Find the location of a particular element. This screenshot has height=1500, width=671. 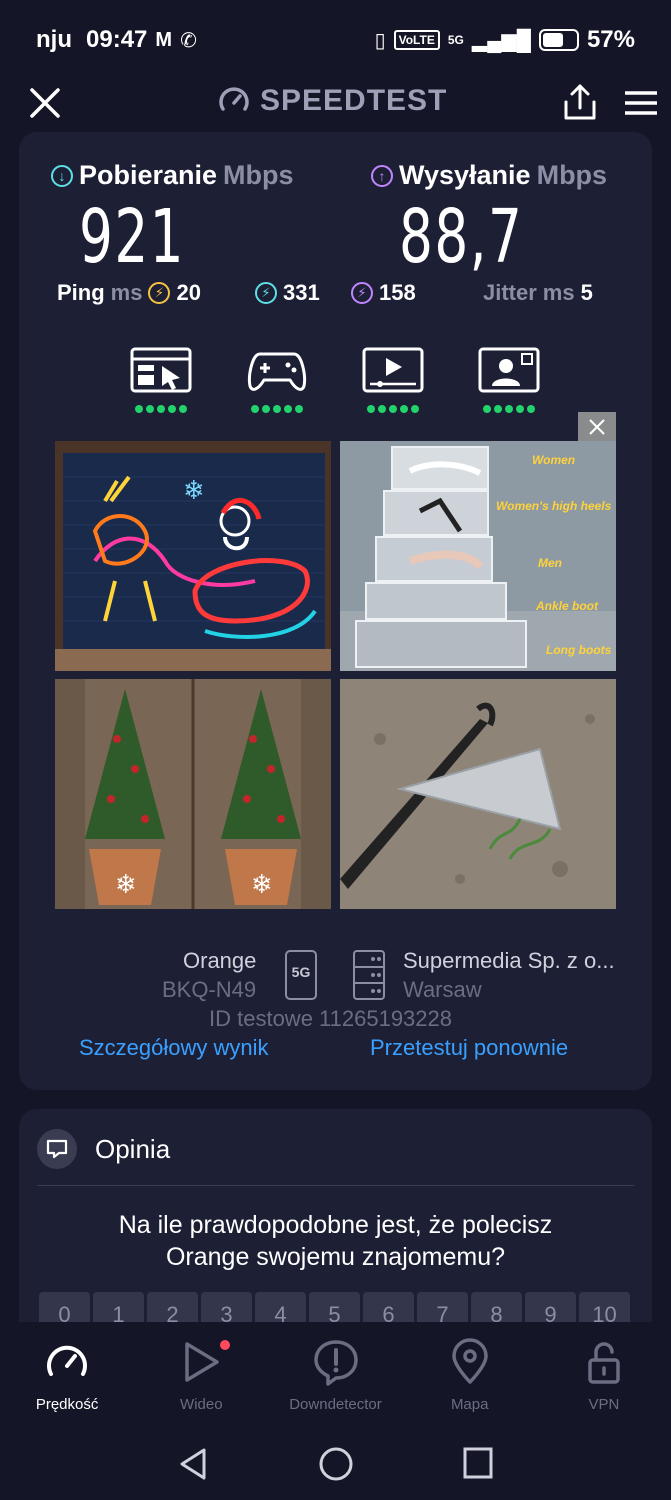

opinion-question-line-1: Na ile prawdopodobne jest, że polecisz is located at coordinates (335, 1225).